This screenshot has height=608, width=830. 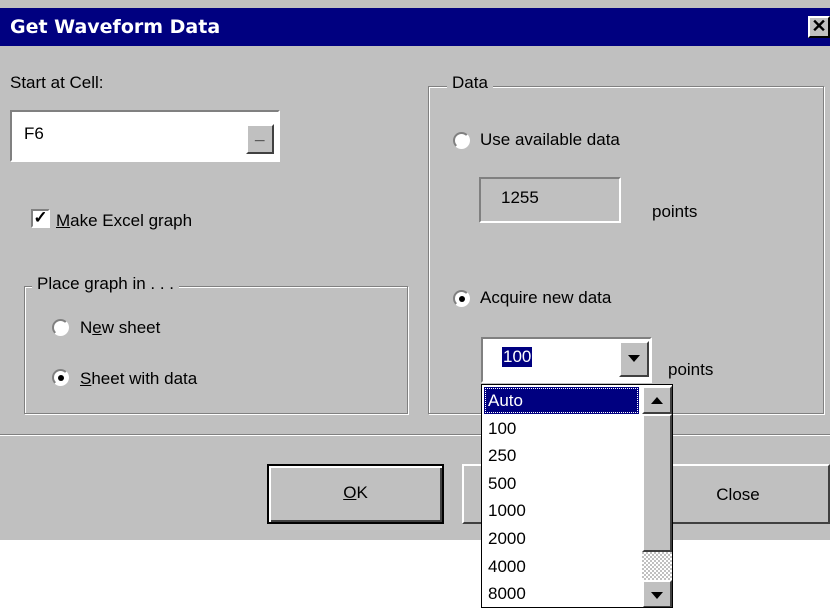 What do you see at coordinates (657, 483) in the screenshot?
I see `scroll-thumb` at bounding box center [657, 483].